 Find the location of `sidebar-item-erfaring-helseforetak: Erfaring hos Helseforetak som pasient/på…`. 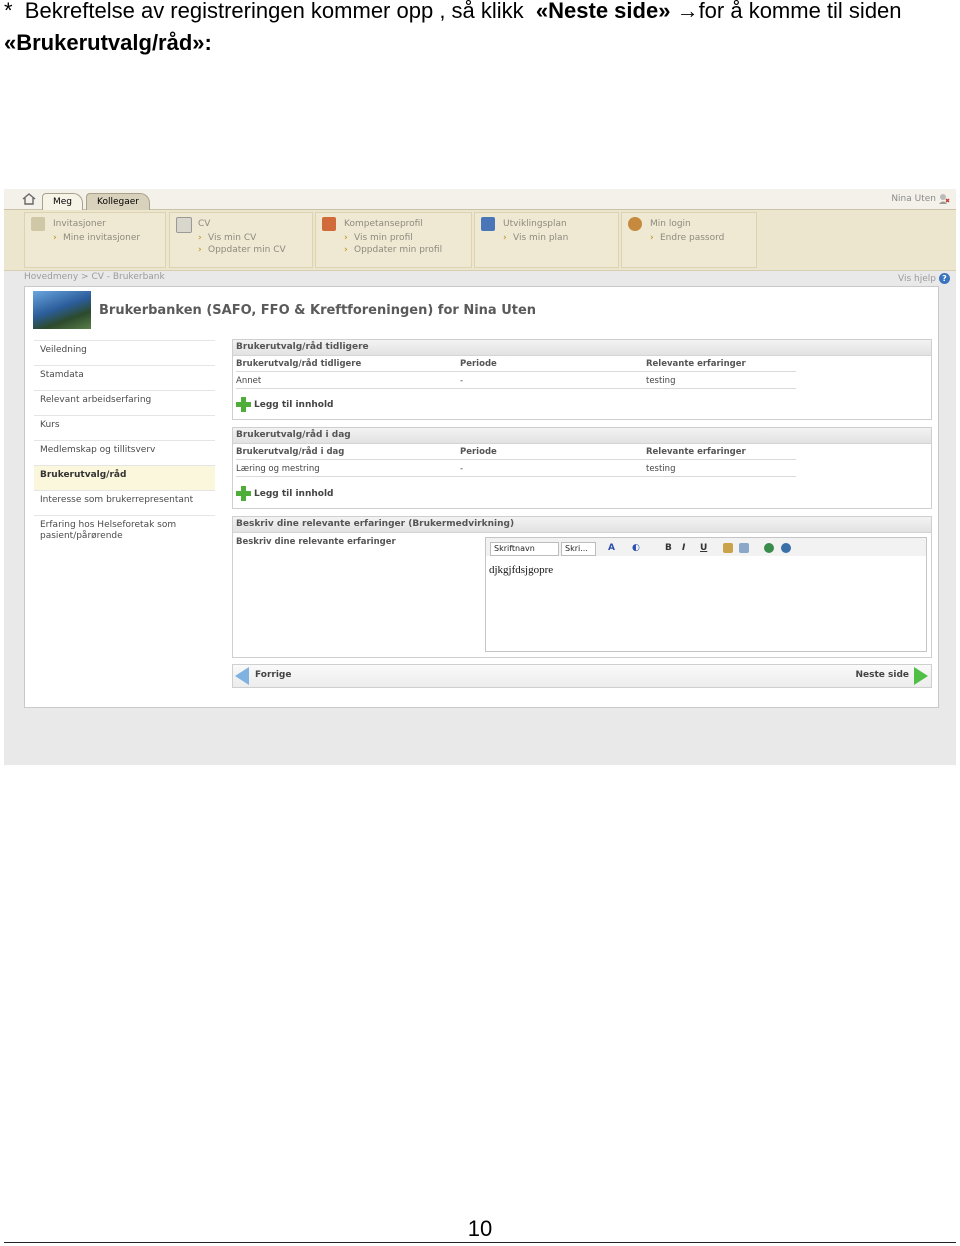

sidebar-item-erfaring-helseforetak: Erfaring hos Helseforetak som pasient/på… is located at coordinates (124, 530).